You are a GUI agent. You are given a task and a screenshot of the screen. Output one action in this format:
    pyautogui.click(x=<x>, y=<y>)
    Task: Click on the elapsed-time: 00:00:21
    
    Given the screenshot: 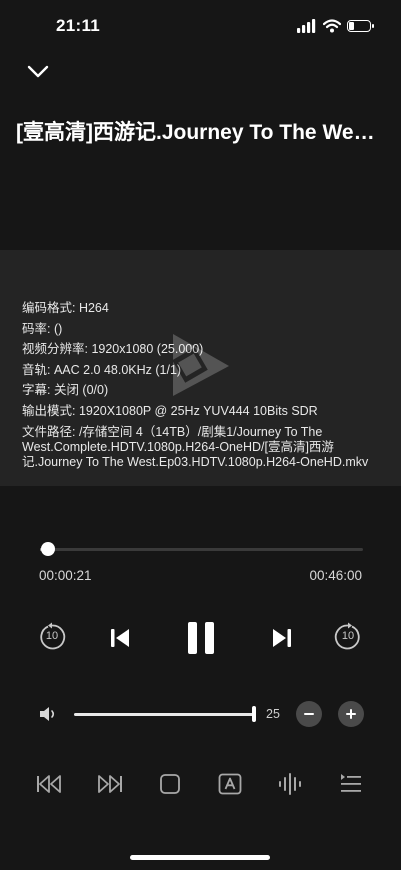 What is the action you would take?
    pyautogui.click(x=65, y=575)
    